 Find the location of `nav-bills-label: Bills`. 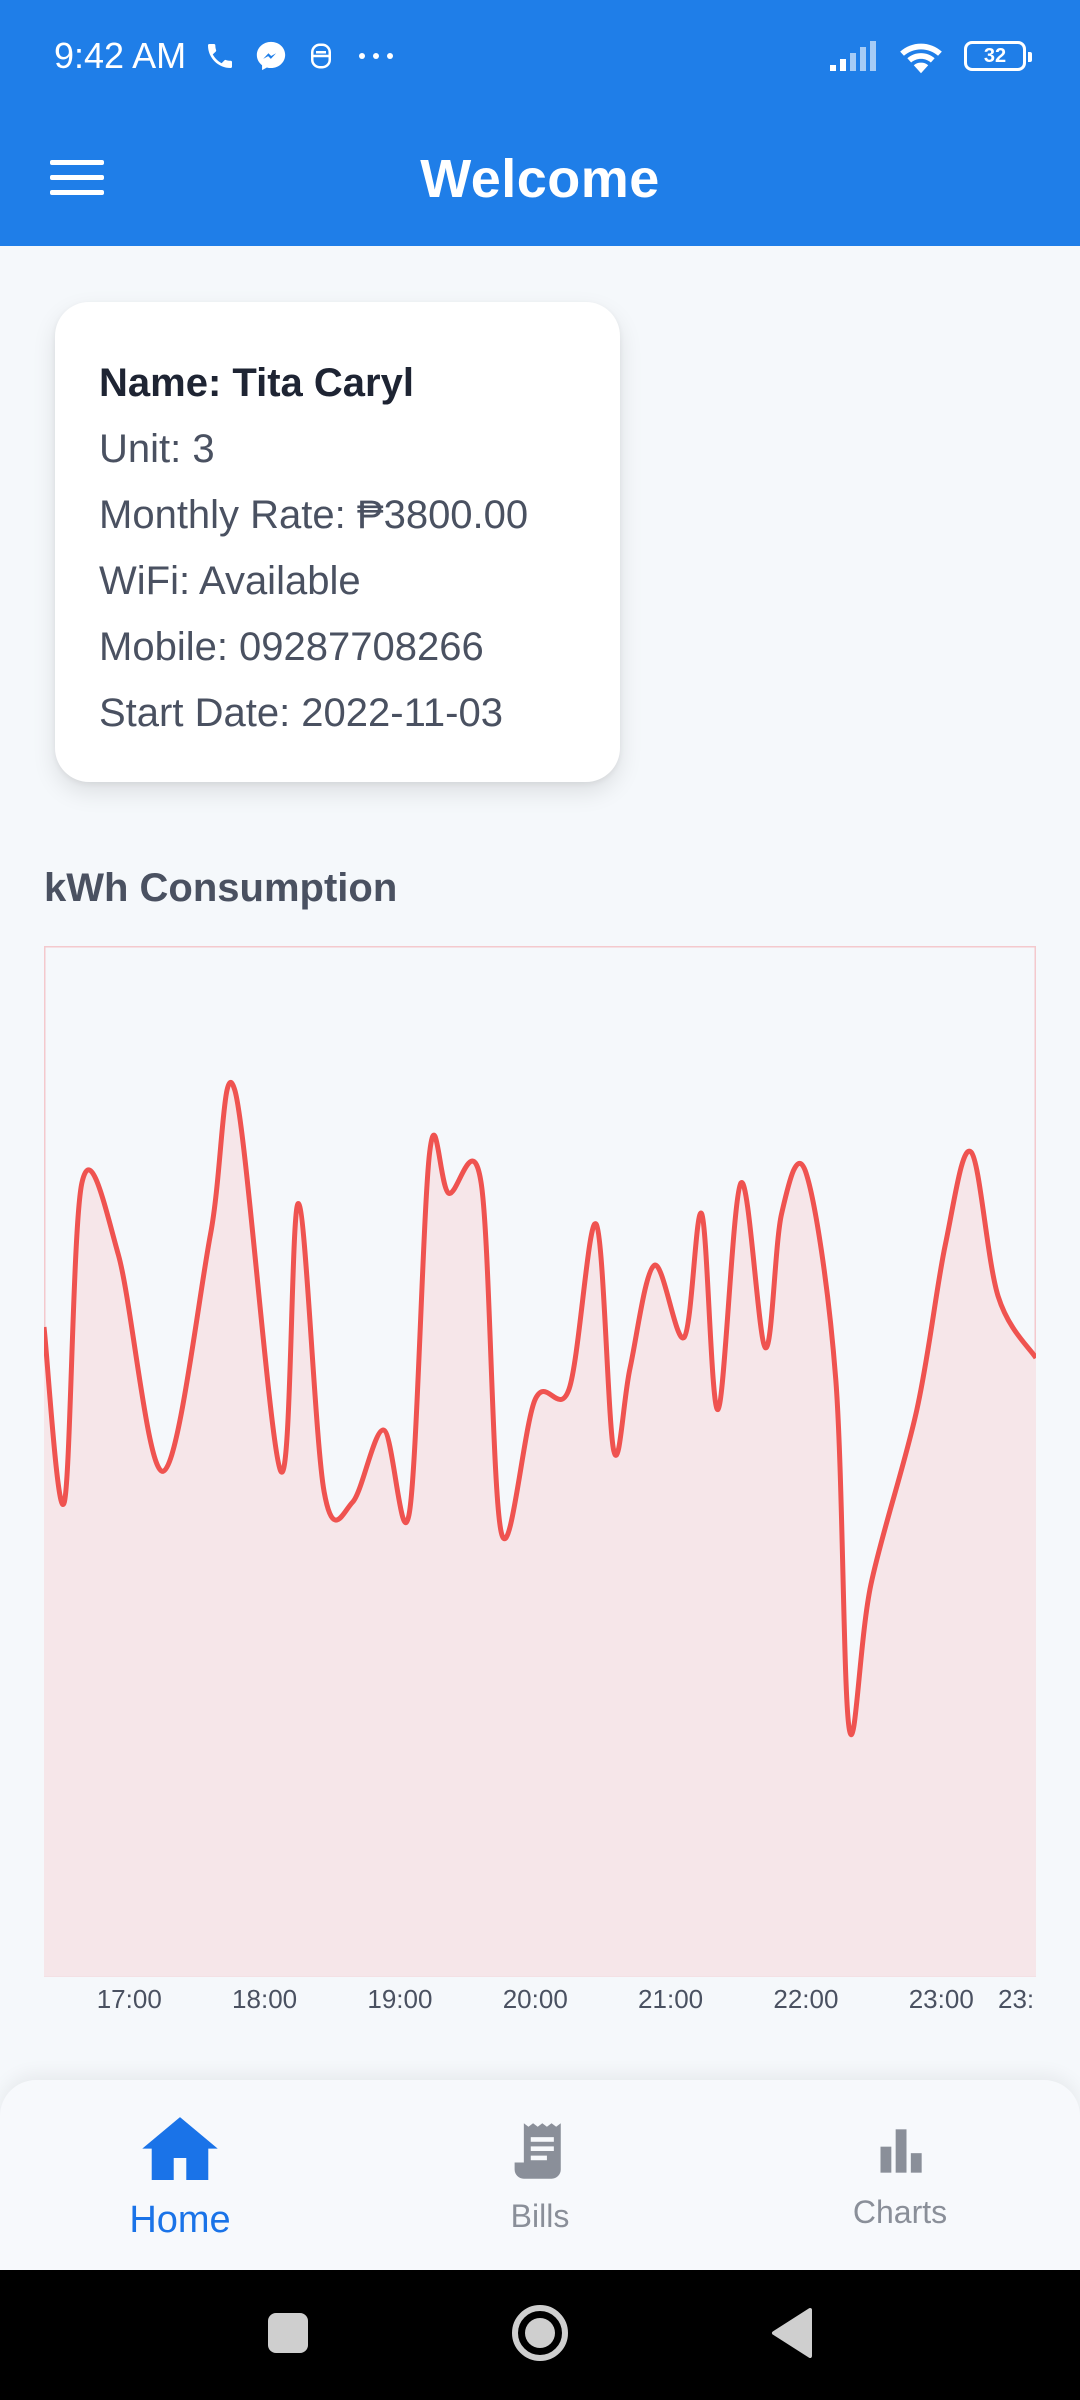

nav-bills-label: Bills is located at coordinates (540, 2216).